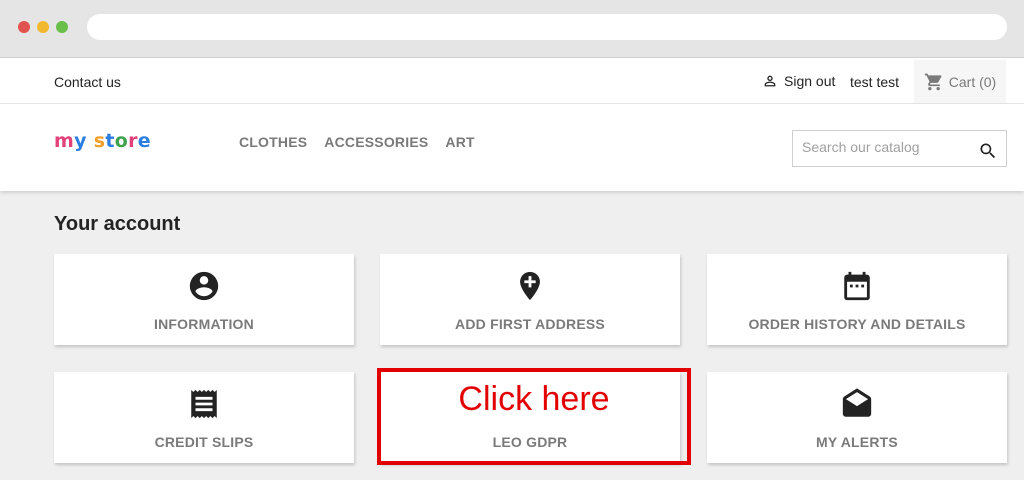 The image size is (1024, 480). Describe the element at coordinates (512, 82) in the screenshot. I see `top-nav: Contact us Sign out test test Cart (0)` at that location.